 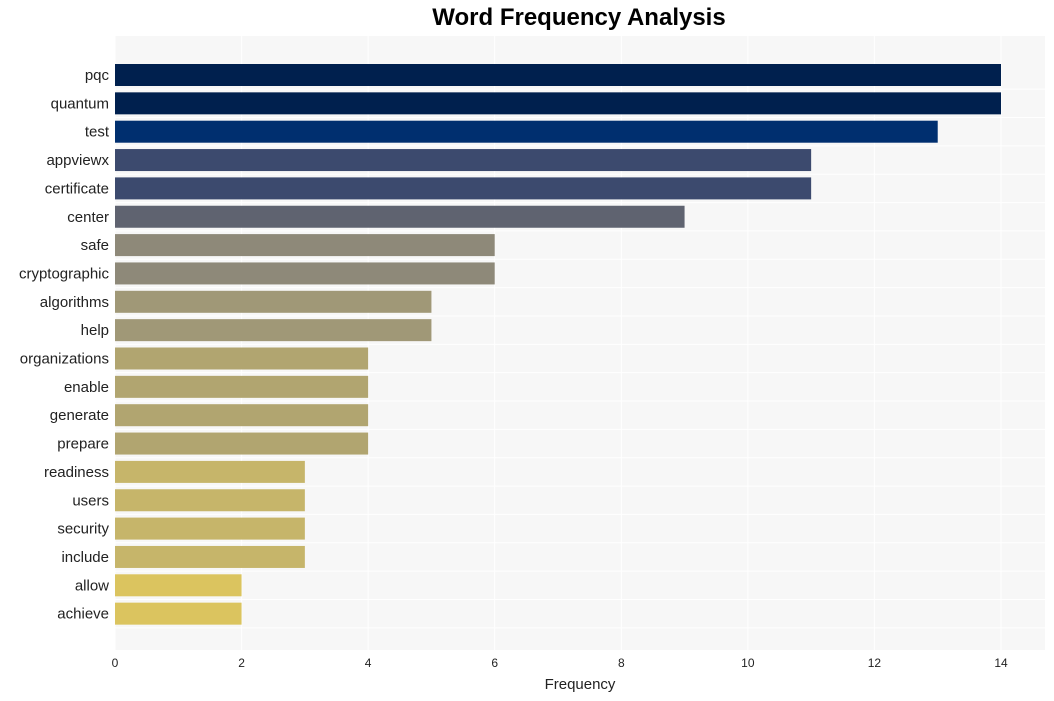 What do you see at coordinates (210, 500) in the screenshot?
I see `bar-users` at bounding box center [210, 500].